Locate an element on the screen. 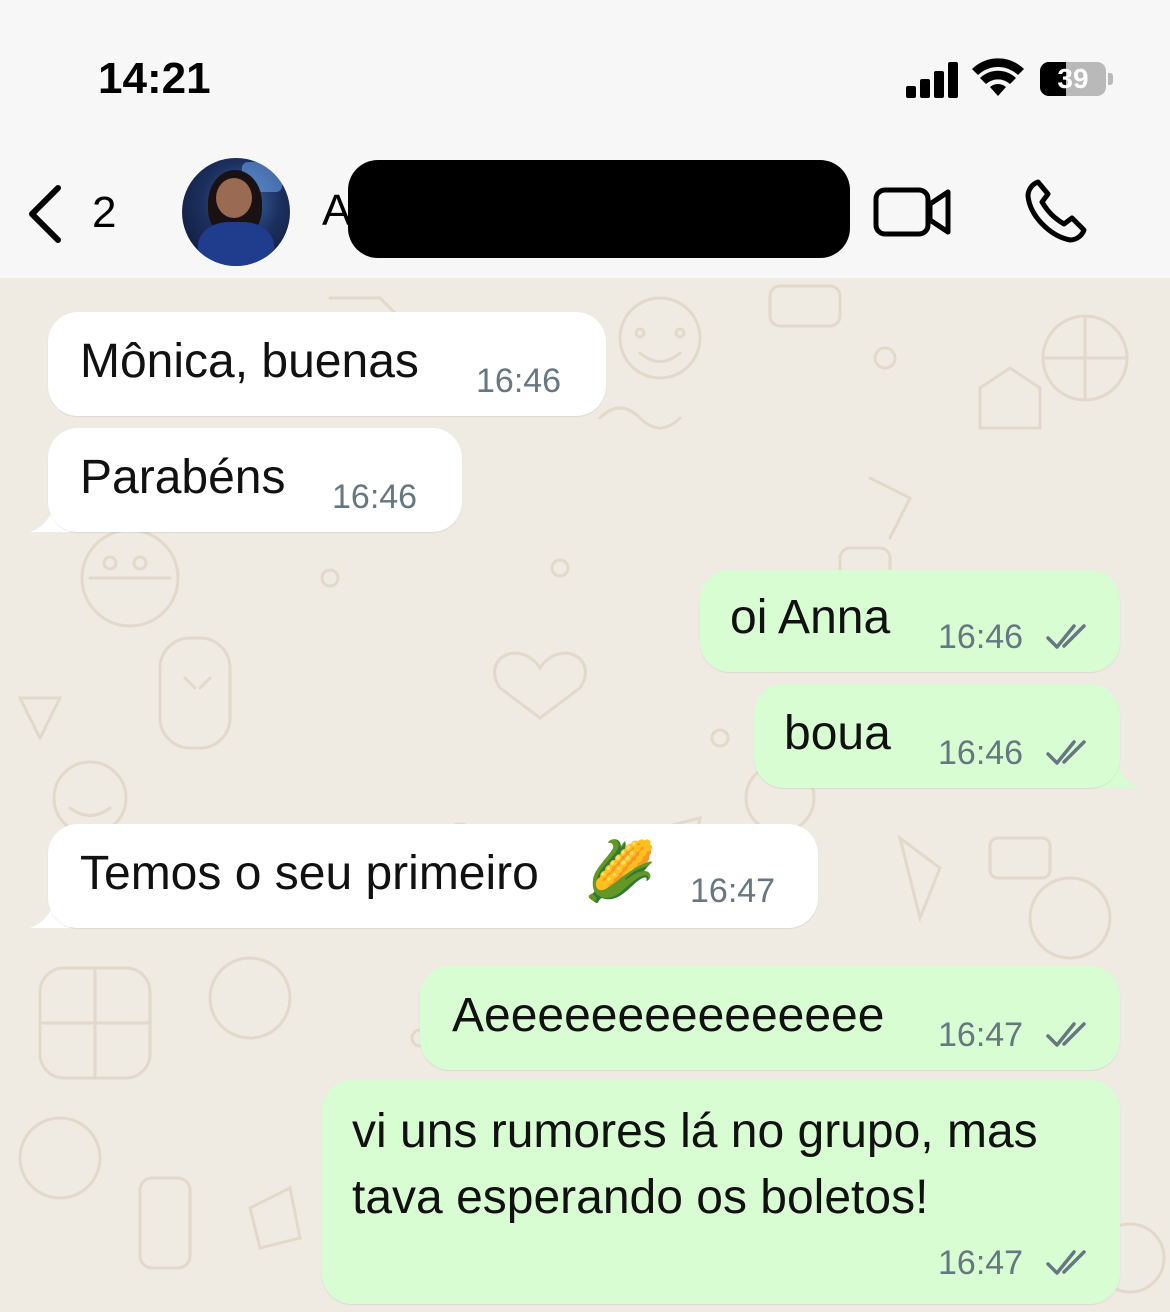  incoming-message: Parabéns 16:46 is located at coordinates (255, 480).